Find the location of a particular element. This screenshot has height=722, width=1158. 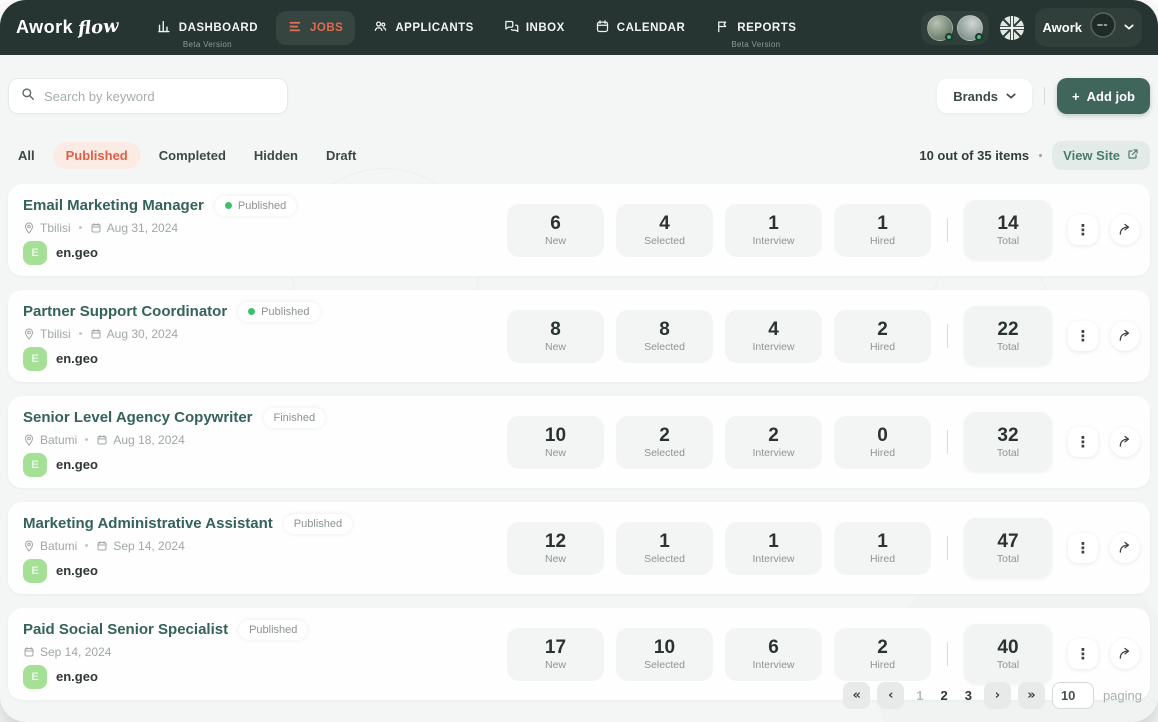

add-job-button: + Add job is located at coordinates (1103, 96).